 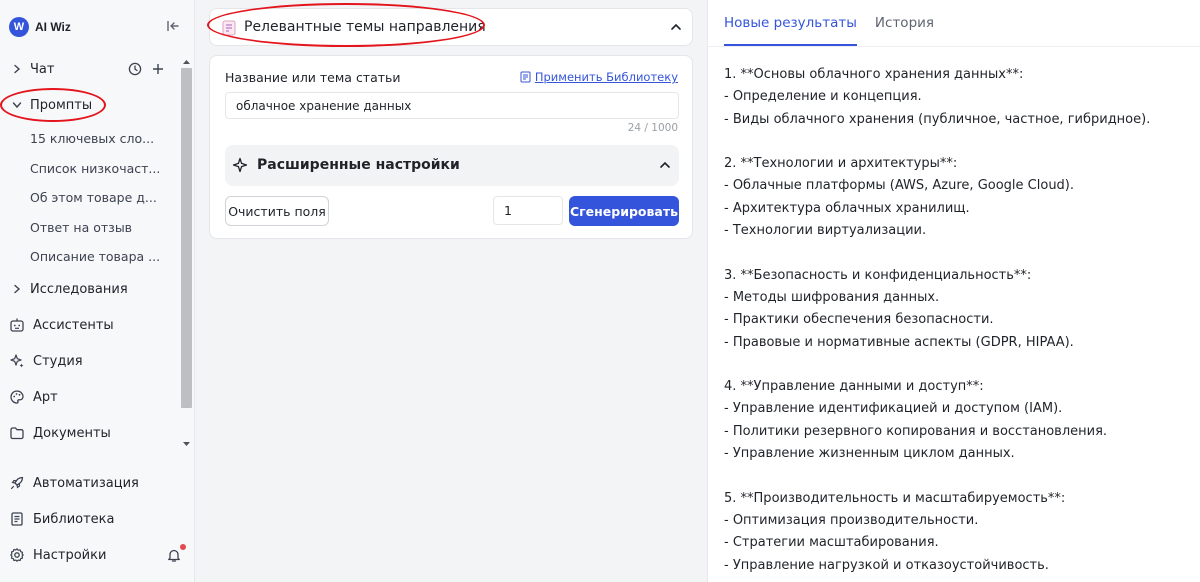 What do you see at coordinates (652, 128) in the screenshot?
I see `char-counter: 24 / 1000` at bounding box center [652, 128].